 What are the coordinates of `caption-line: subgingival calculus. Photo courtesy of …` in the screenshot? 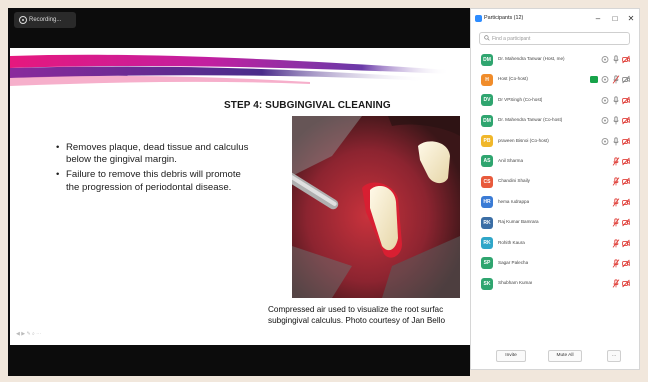 It's located at (357, 320).